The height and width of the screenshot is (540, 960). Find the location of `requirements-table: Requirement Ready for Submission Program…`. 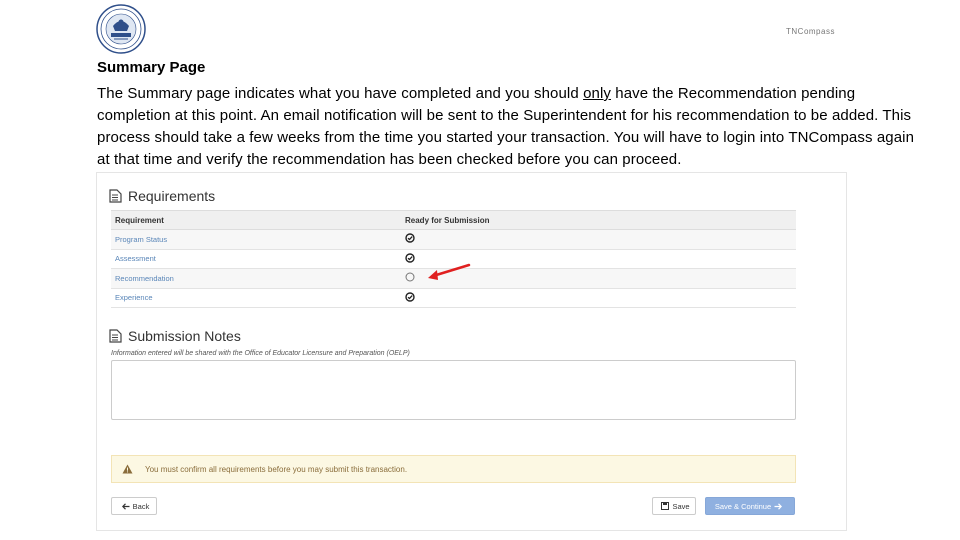

requirements-table: Requirement Ready for Submission Program… is located at coordinates (453, 259).